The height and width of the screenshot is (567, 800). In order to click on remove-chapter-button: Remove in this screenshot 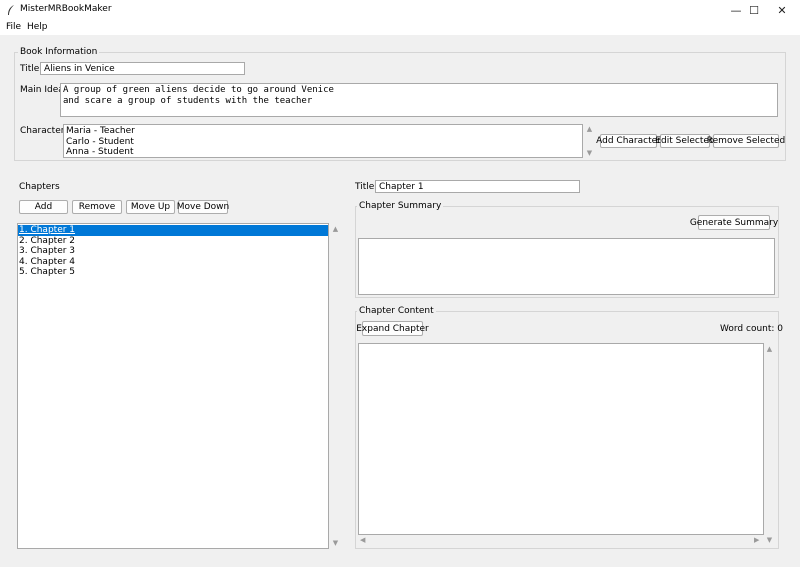, I will do `click(97, 207)`.